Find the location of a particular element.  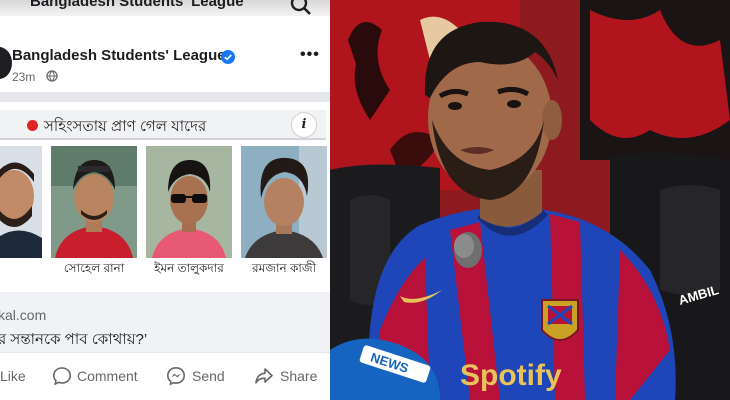

like-label: Like is located at coordinates (13, 376).